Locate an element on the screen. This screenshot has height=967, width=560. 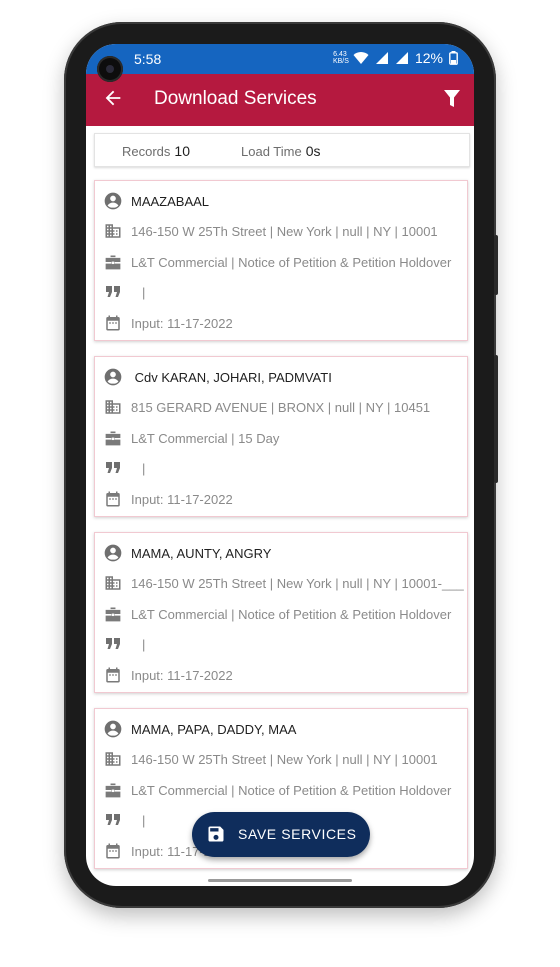
app-bar: Download Services is located at coordinates (280, 100).